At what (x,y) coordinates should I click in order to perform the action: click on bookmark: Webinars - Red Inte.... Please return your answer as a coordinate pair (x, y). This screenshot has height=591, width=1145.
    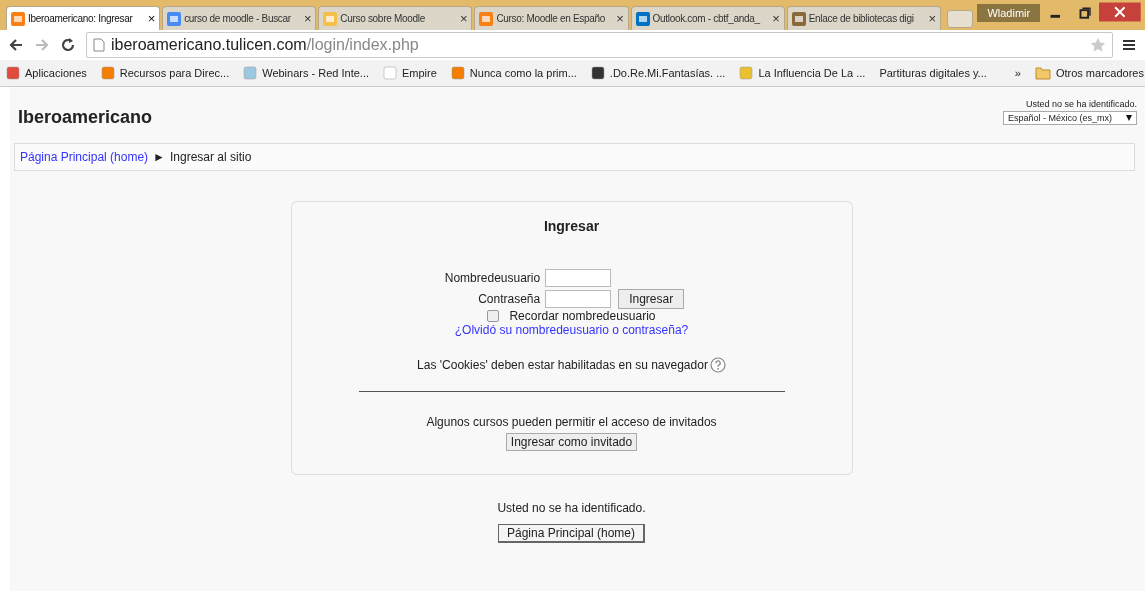
    Looking at the image, I should click on (306, 73).